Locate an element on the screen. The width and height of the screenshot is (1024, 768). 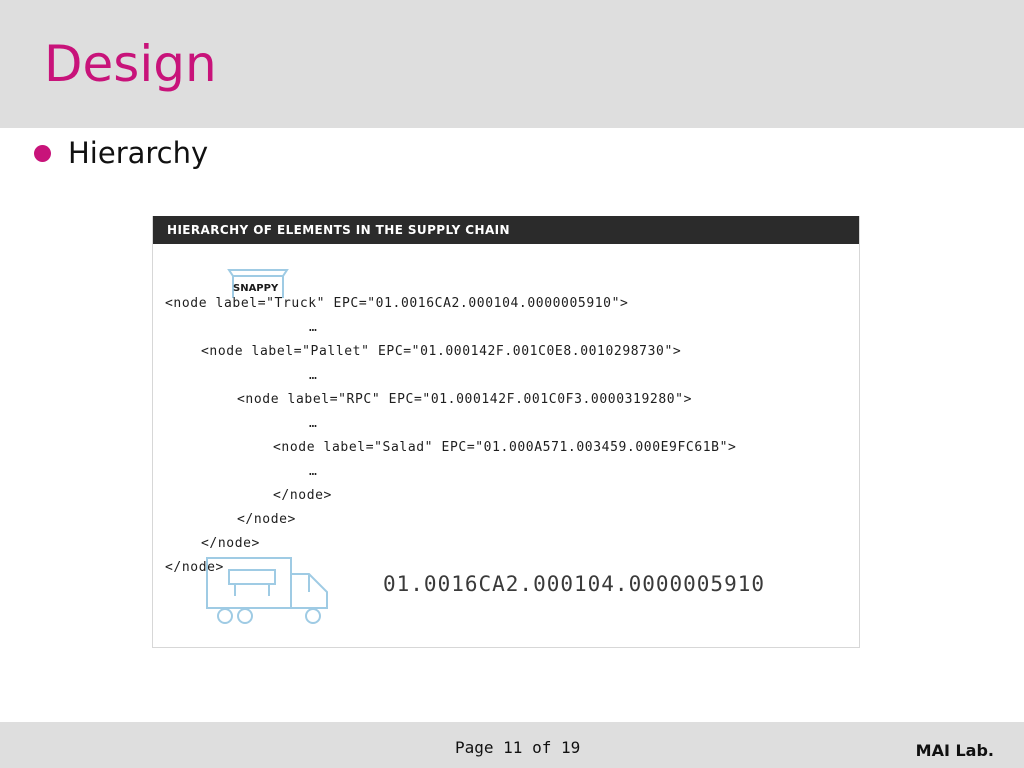
lab-name: MAI Lab. is located at coordinates (954, 750).